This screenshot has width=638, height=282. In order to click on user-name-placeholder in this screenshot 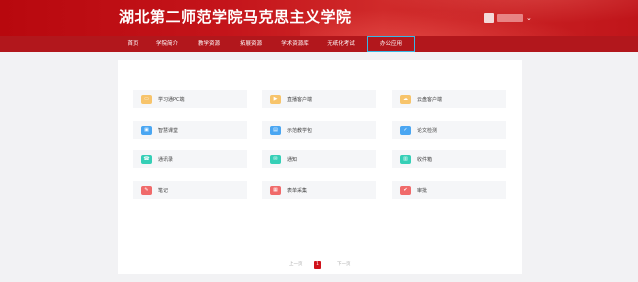, I will do `click(510, 18)`.